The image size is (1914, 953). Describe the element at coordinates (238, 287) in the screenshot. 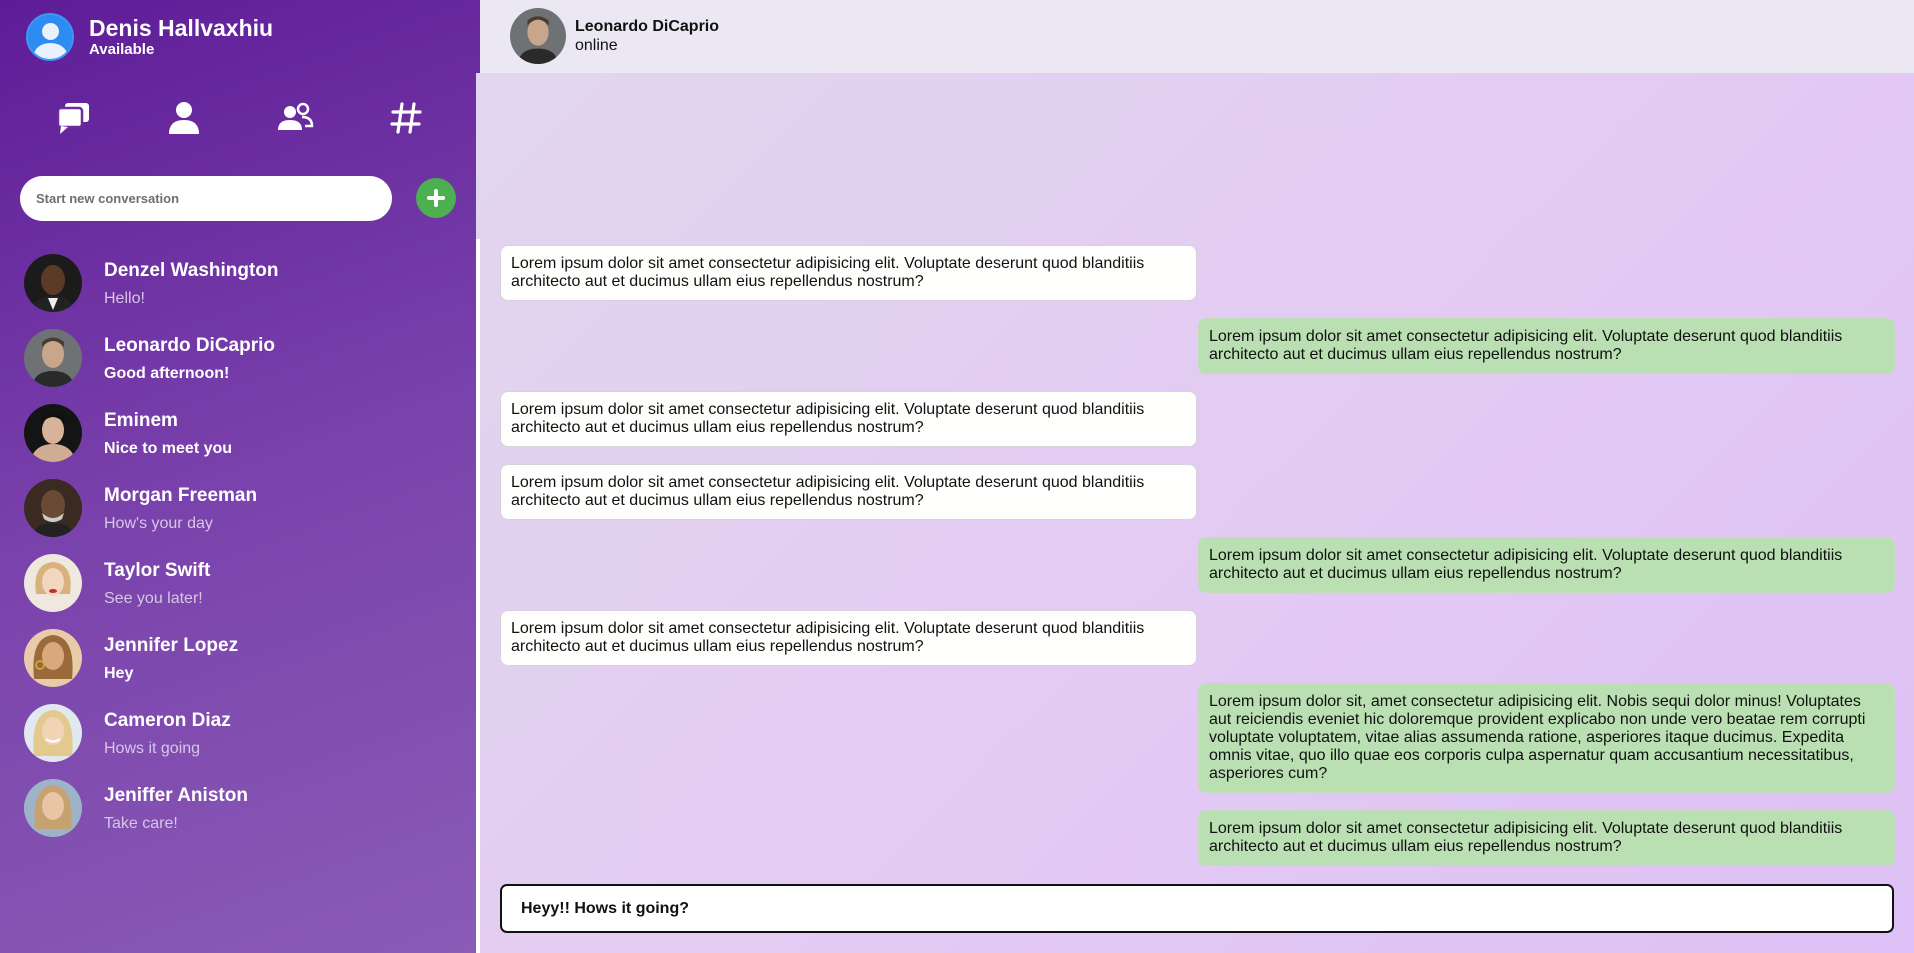

I see `contact-item-denzel-washington: Denzel Washington Hello!` at that location.